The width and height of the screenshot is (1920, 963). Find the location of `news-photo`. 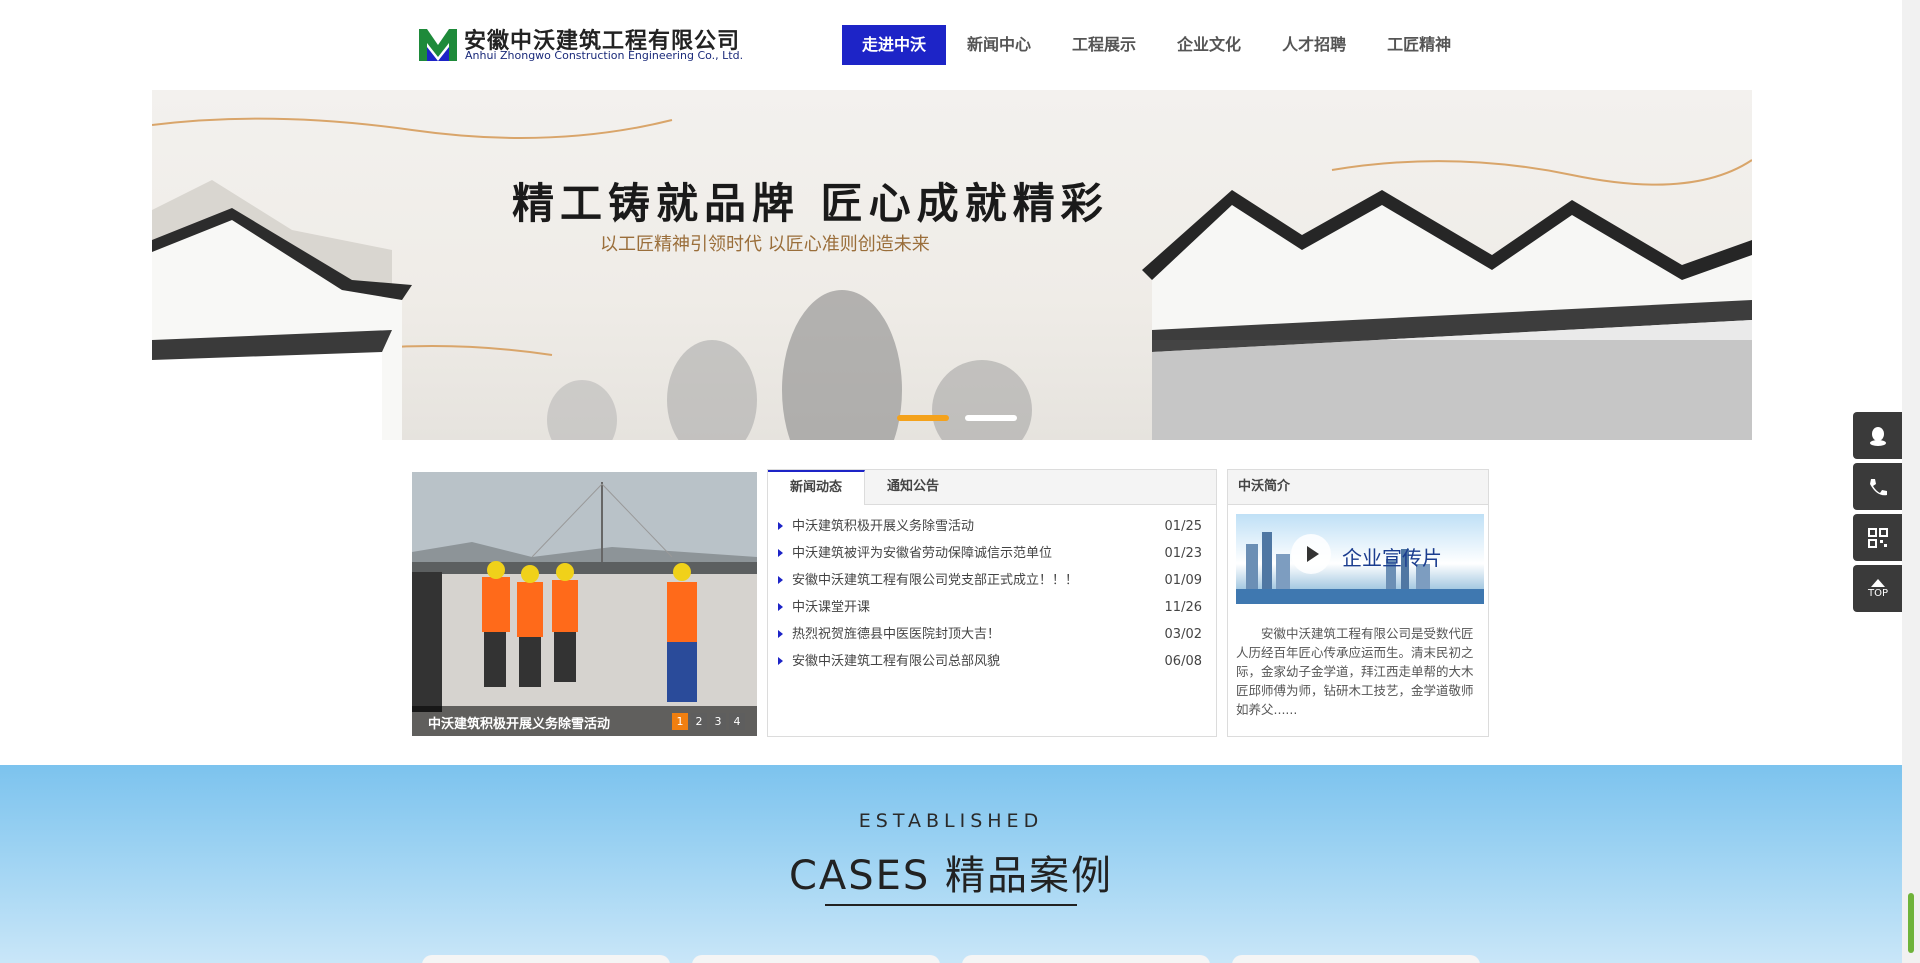

news-photo is located at coordinates (584, 604).